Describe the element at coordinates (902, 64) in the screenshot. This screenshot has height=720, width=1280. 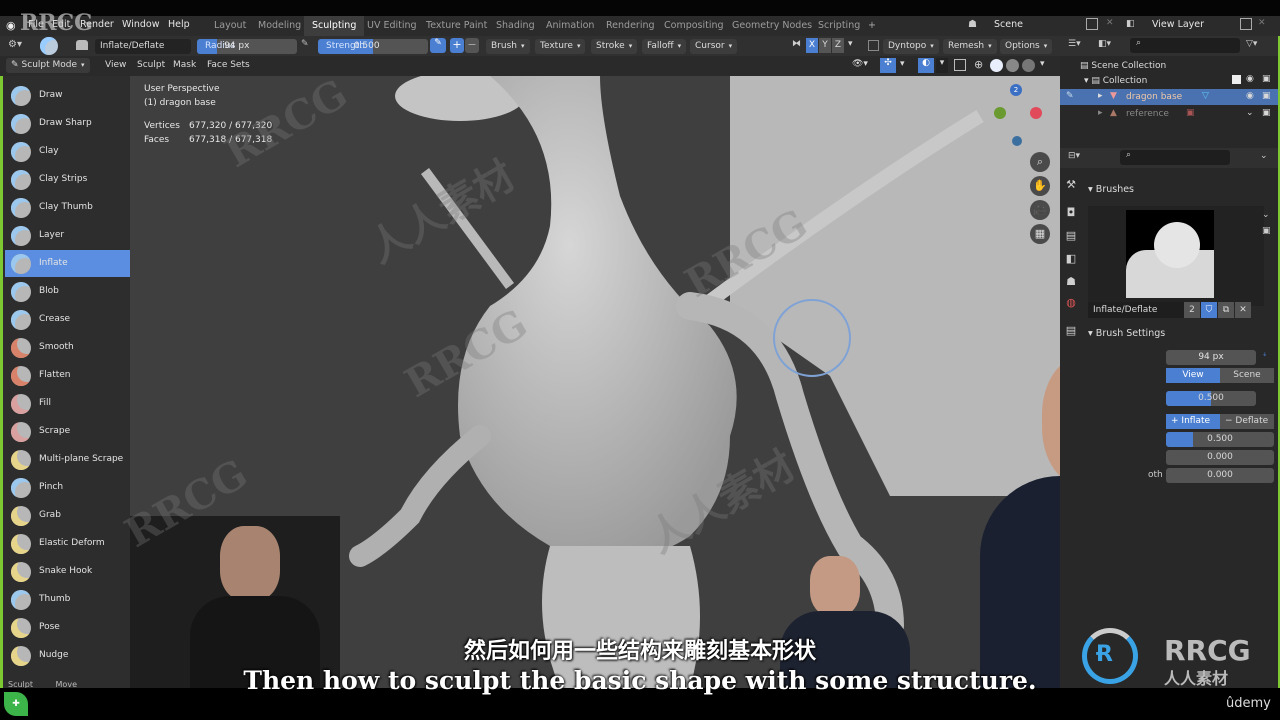
I see `gizmo-dropdown-icon: ▾` at that location.